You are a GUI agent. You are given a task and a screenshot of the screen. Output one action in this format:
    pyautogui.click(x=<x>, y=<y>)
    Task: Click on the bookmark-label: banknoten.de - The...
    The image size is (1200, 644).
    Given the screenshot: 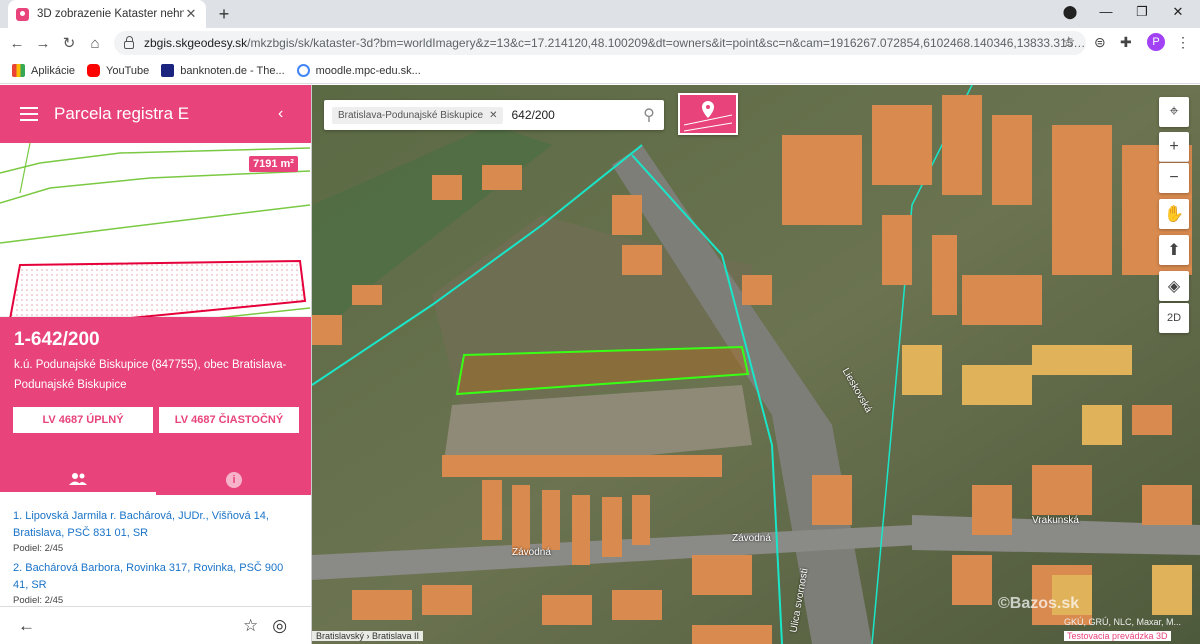 What is the action you would take?
    pyautogui.click(x=232, y=70)
    